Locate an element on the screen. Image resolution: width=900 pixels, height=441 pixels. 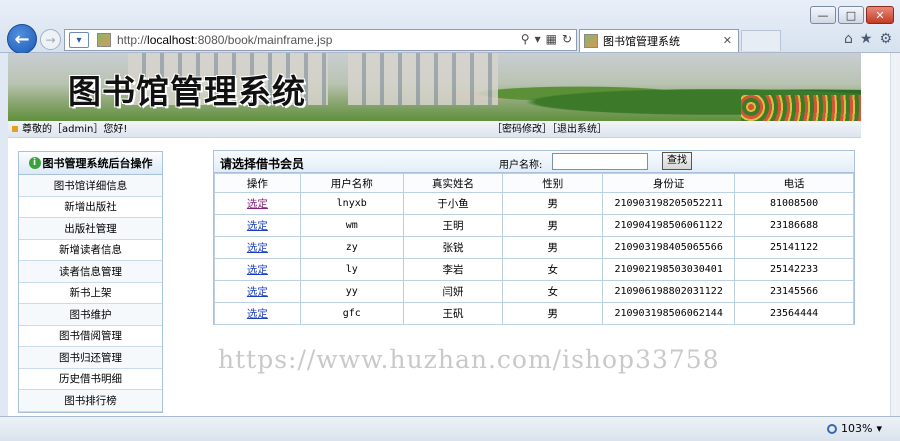
sidebar-item-return-management: 图书归还管理 is located at coordinates (90, 358).